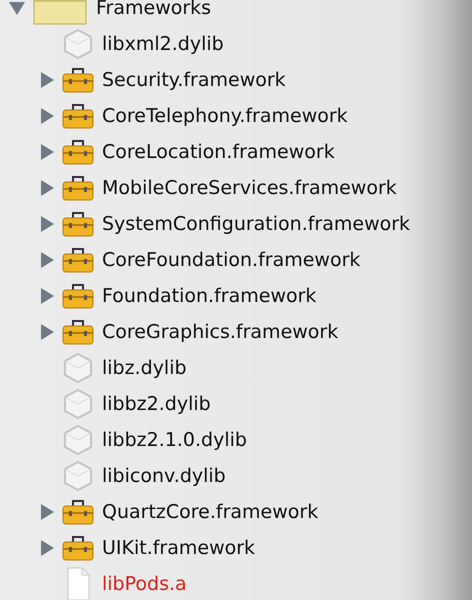  Describe the element at coordinates (231, 260) in the screenshot. I see `file-name: CoreFoundation.framework` at that location.